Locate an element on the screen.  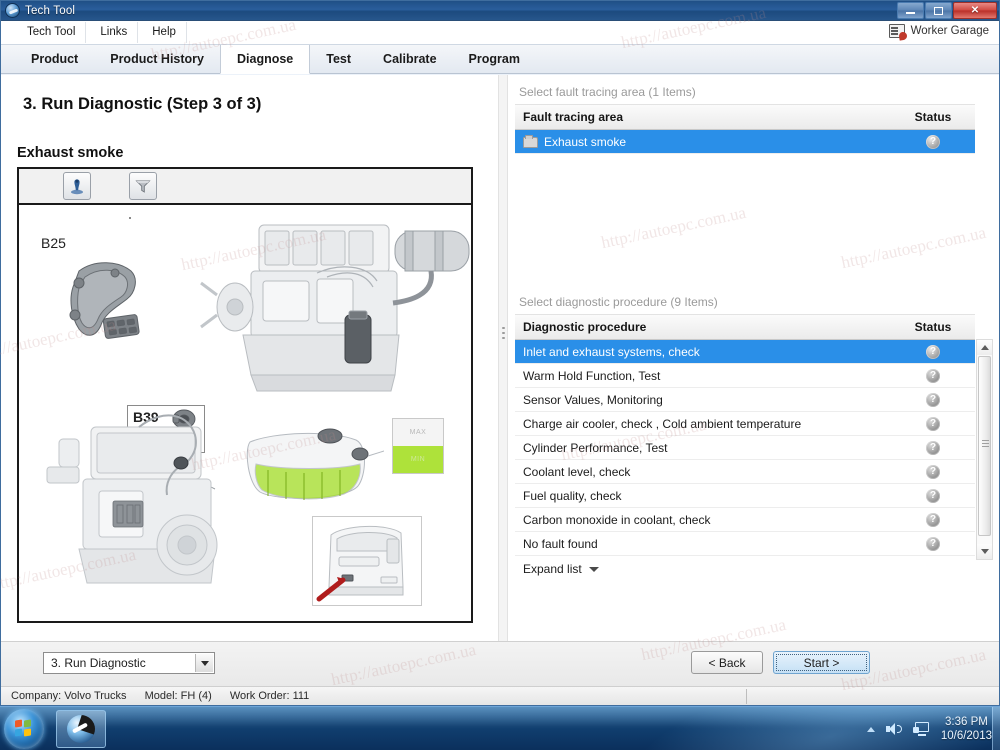
procedure-name-cell: Coolant level, check is located at coordinates (703, 471).